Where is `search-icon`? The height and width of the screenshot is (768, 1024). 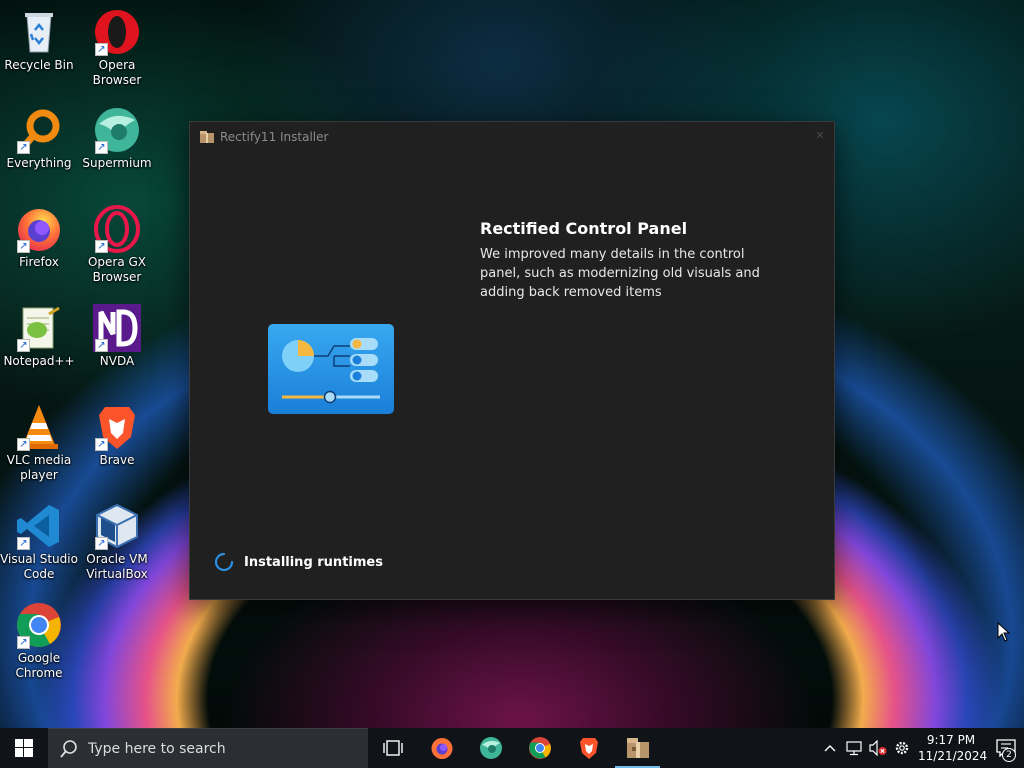
search-icon is located at coordinates (68, 748).